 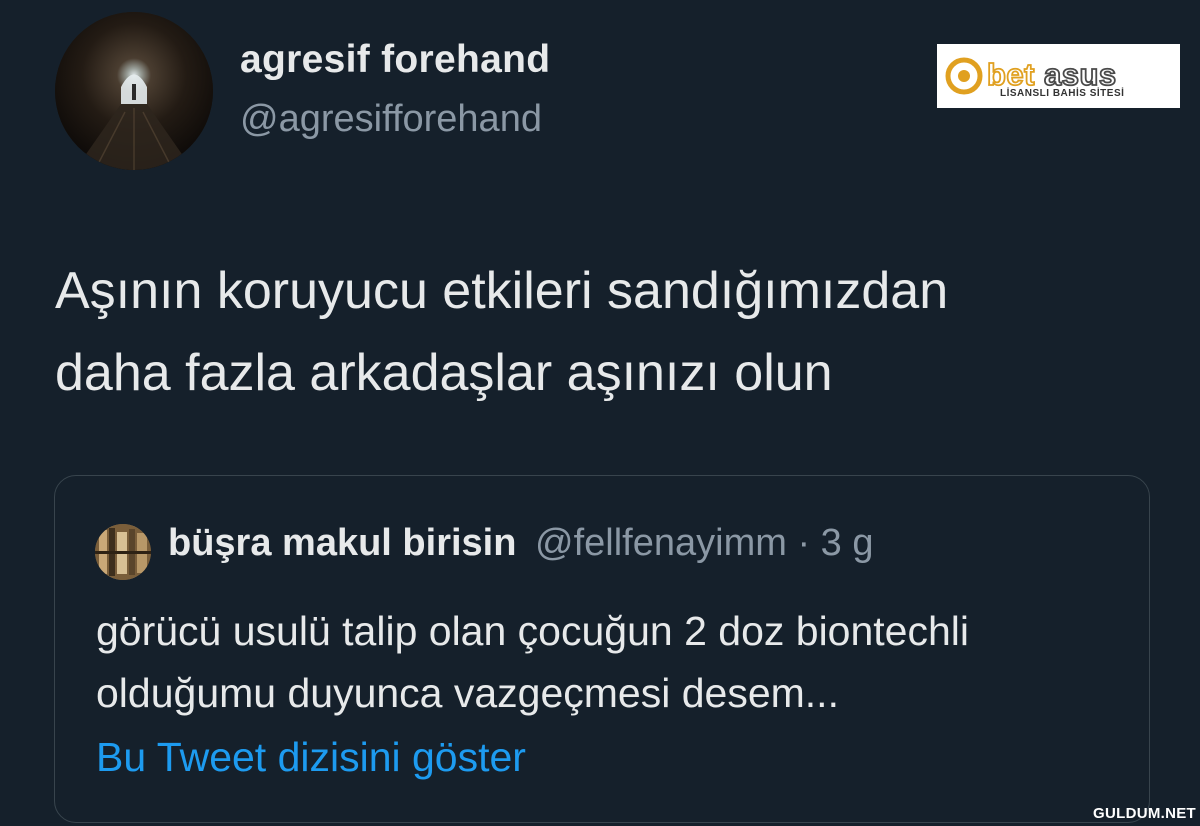 I want to click on bookshelf-image, so click(x=123, y=552).